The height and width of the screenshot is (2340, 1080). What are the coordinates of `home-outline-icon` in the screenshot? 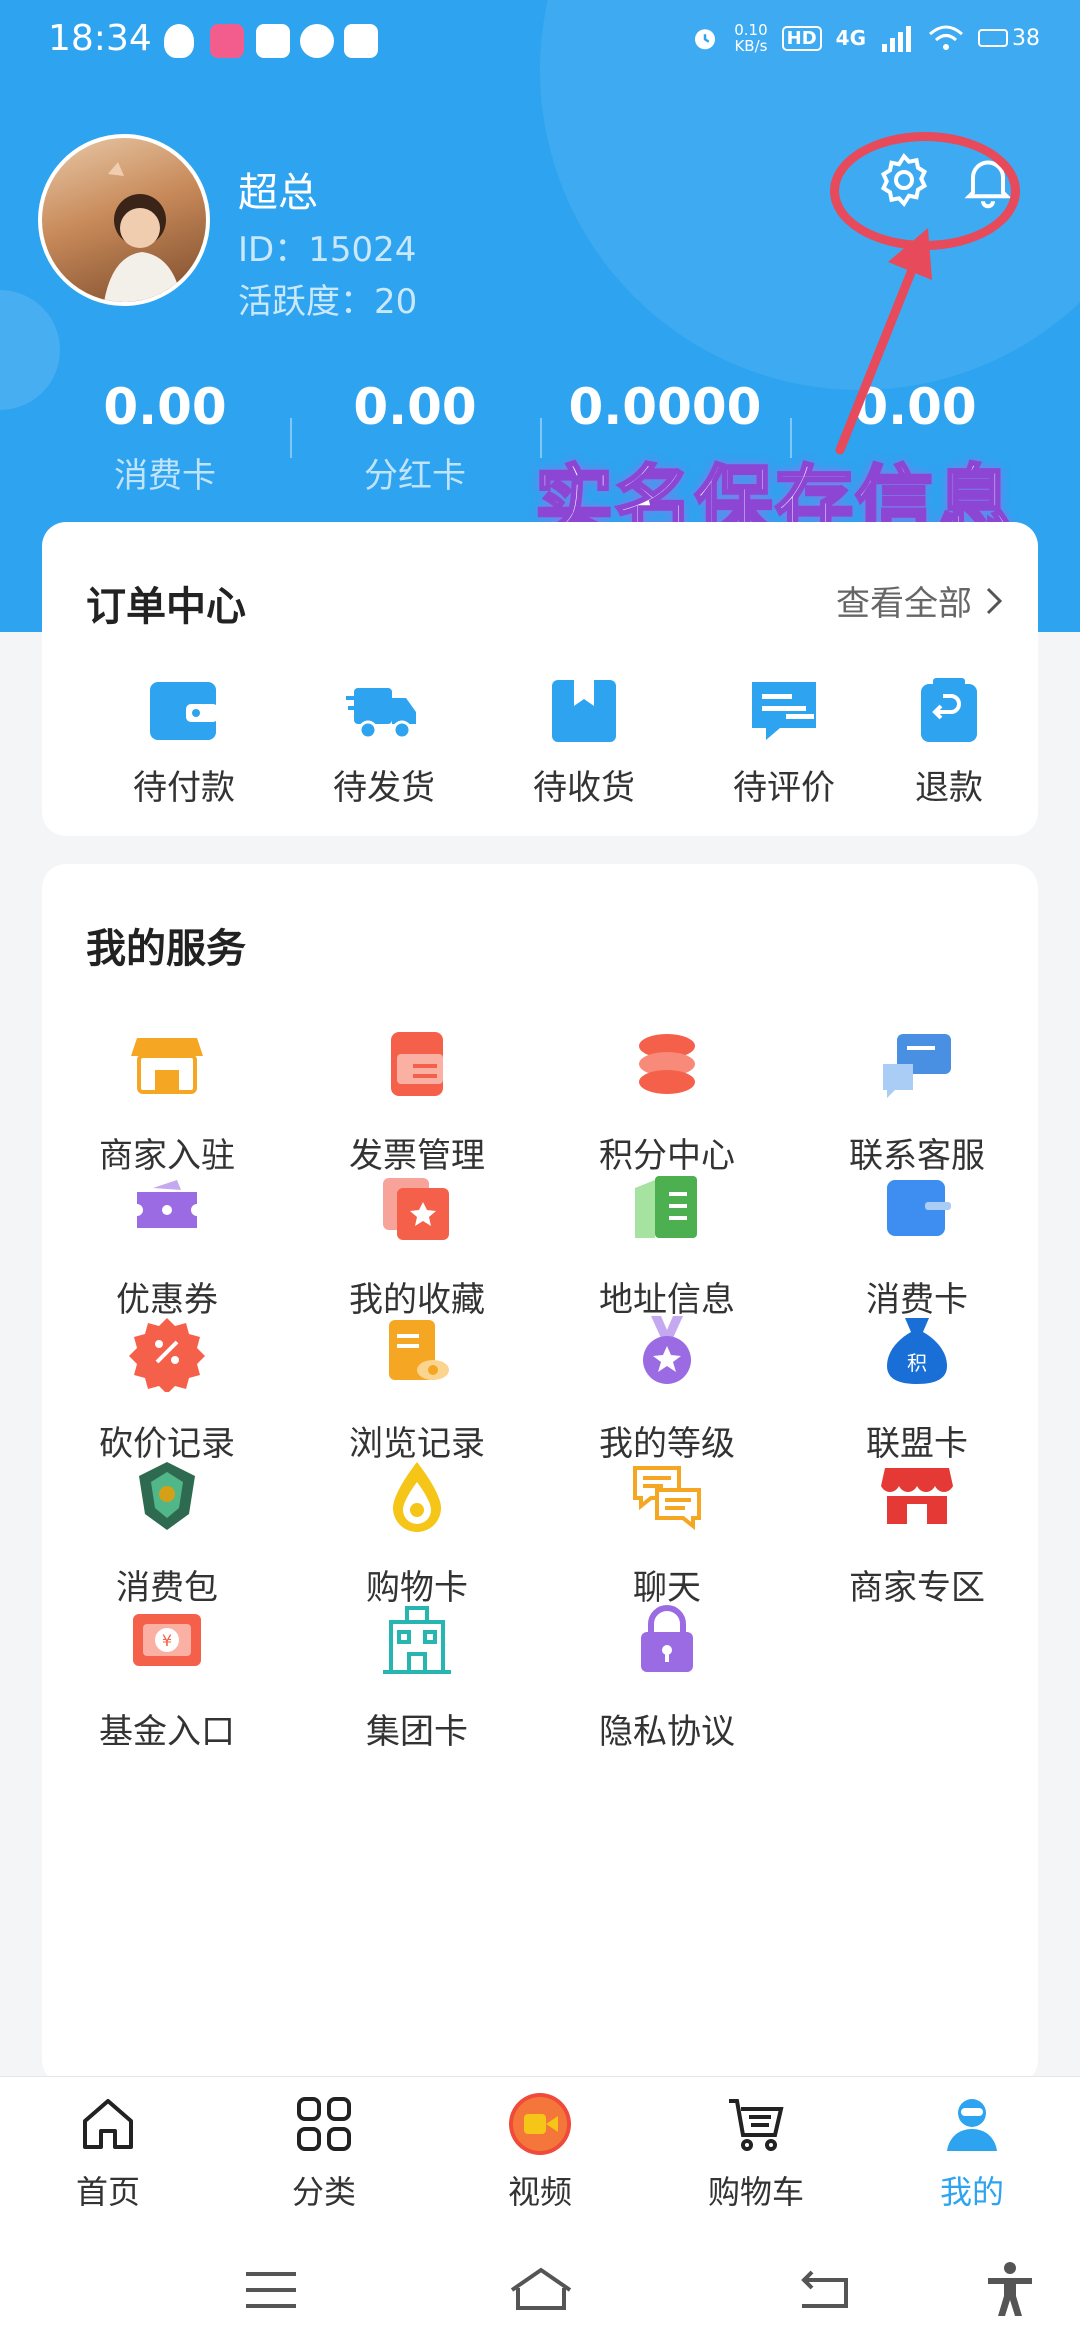 It's located at (541, 2288).